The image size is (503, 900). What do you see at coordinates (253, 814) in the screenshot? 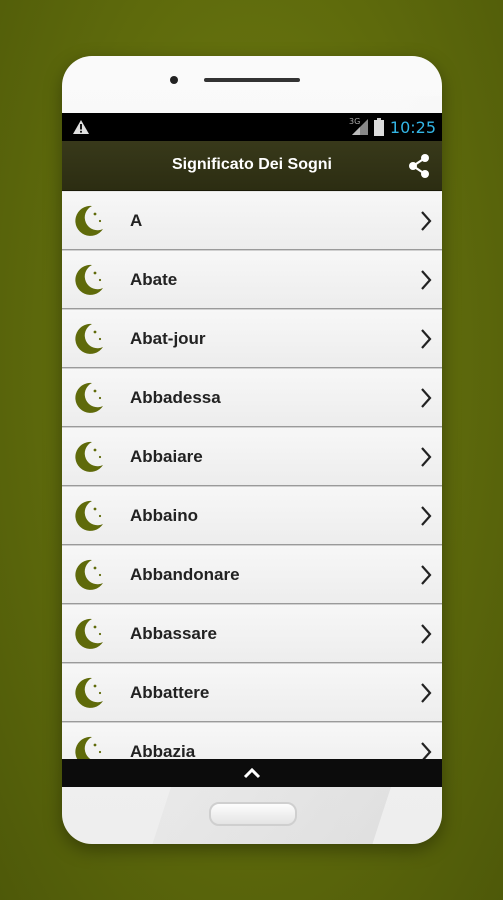
I see `home-button` at bounding box center [253, 814].